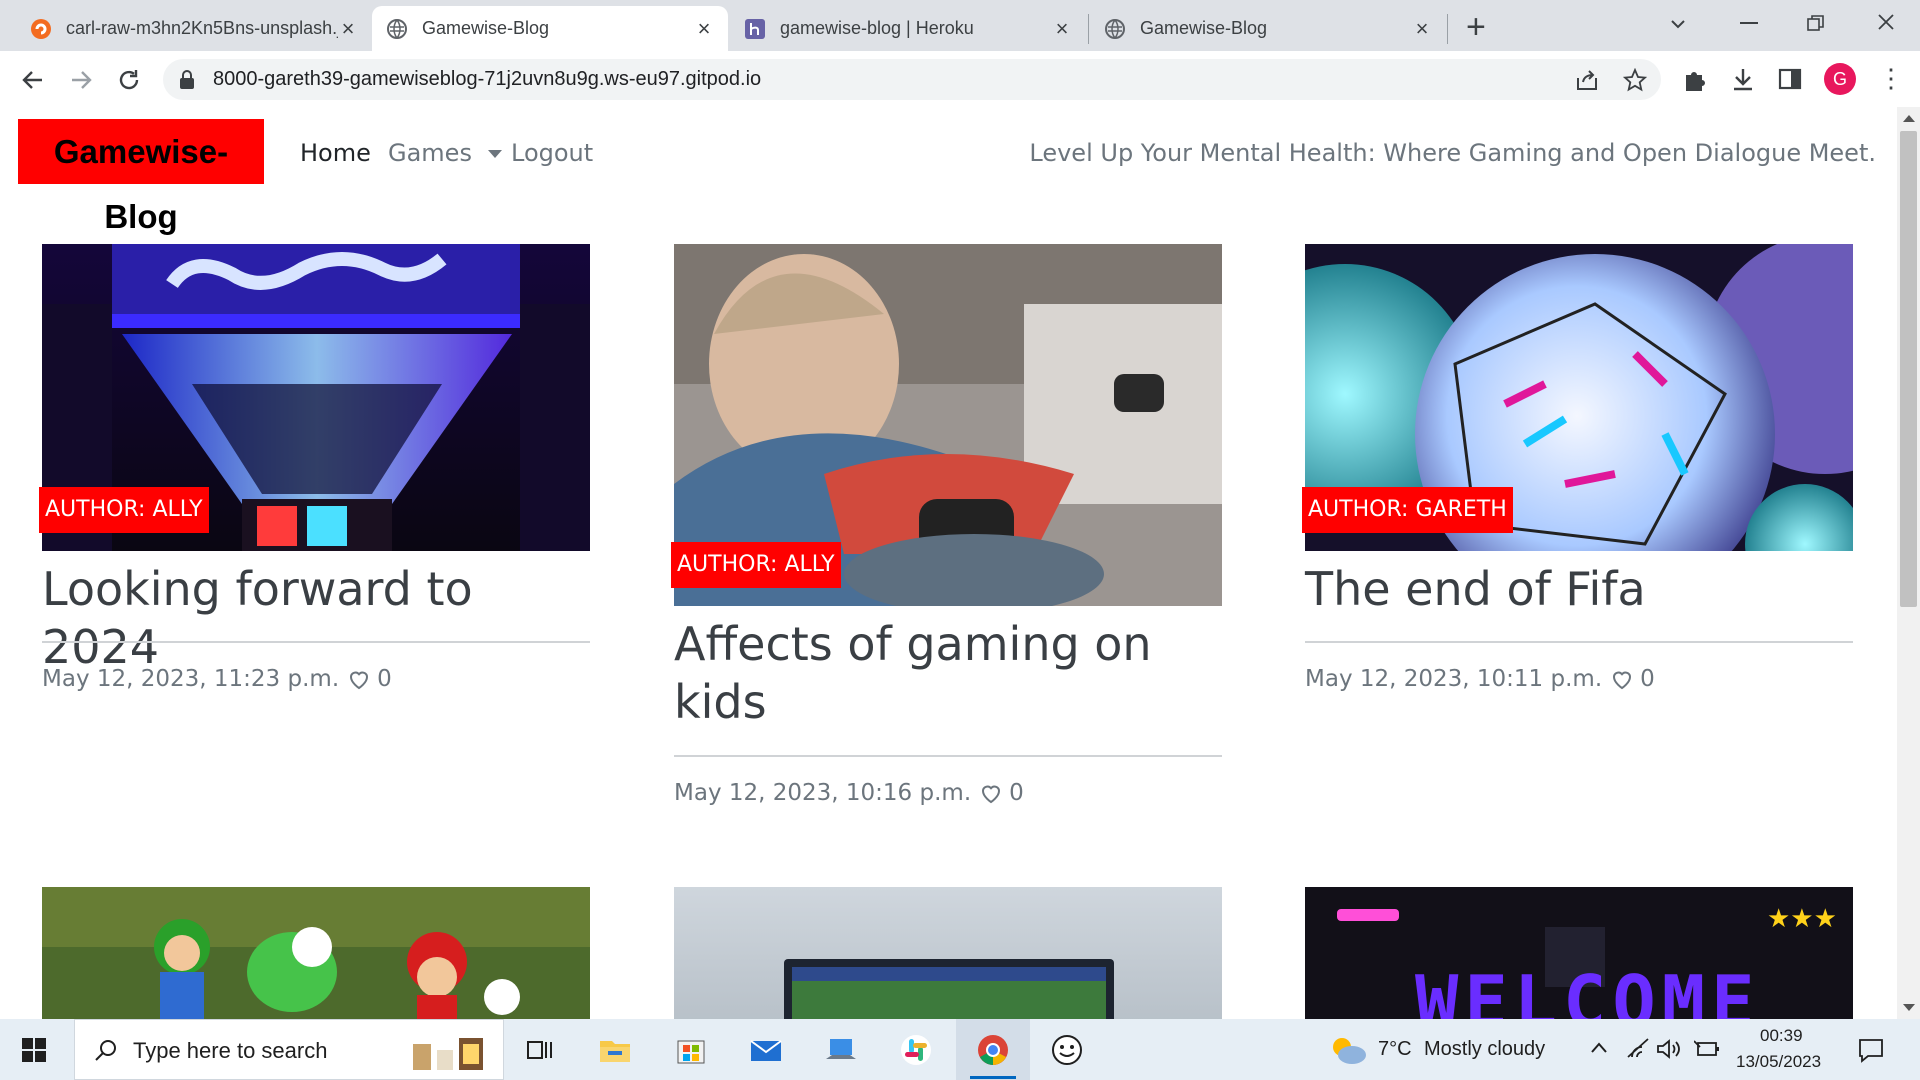 Image resolution: width=1920 pixels, height=1080 pixels. What do you see at coordinates (1790, 79) in the screenshot?
I see `side-panel-icon` at bounding box center [1790, 79].